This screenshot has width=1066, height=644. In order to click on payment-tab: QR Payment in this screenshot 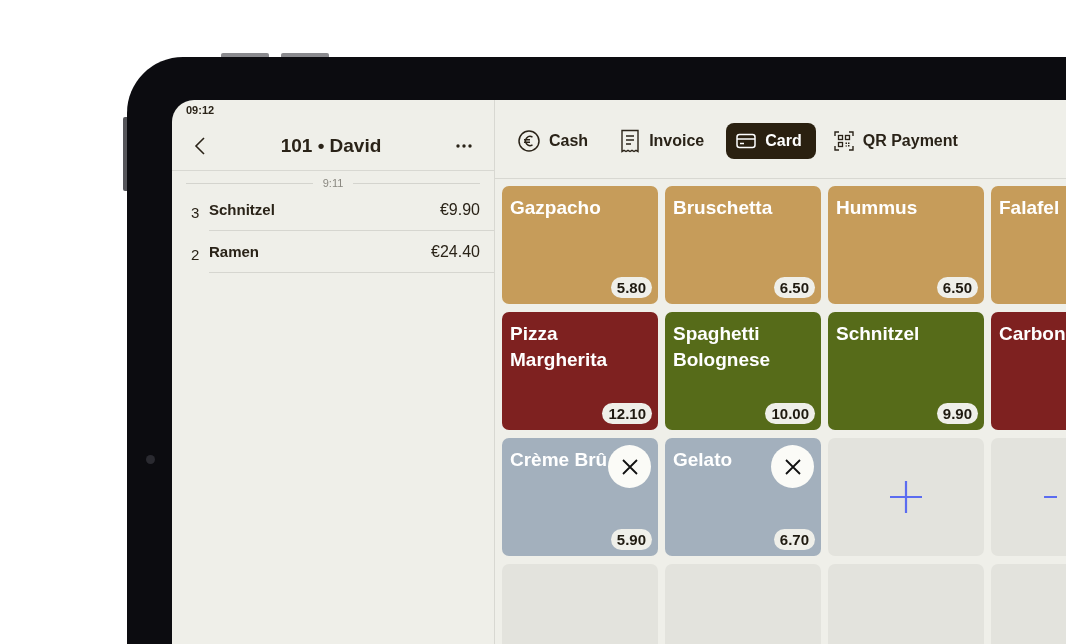, I will do `click(897, 141)`.